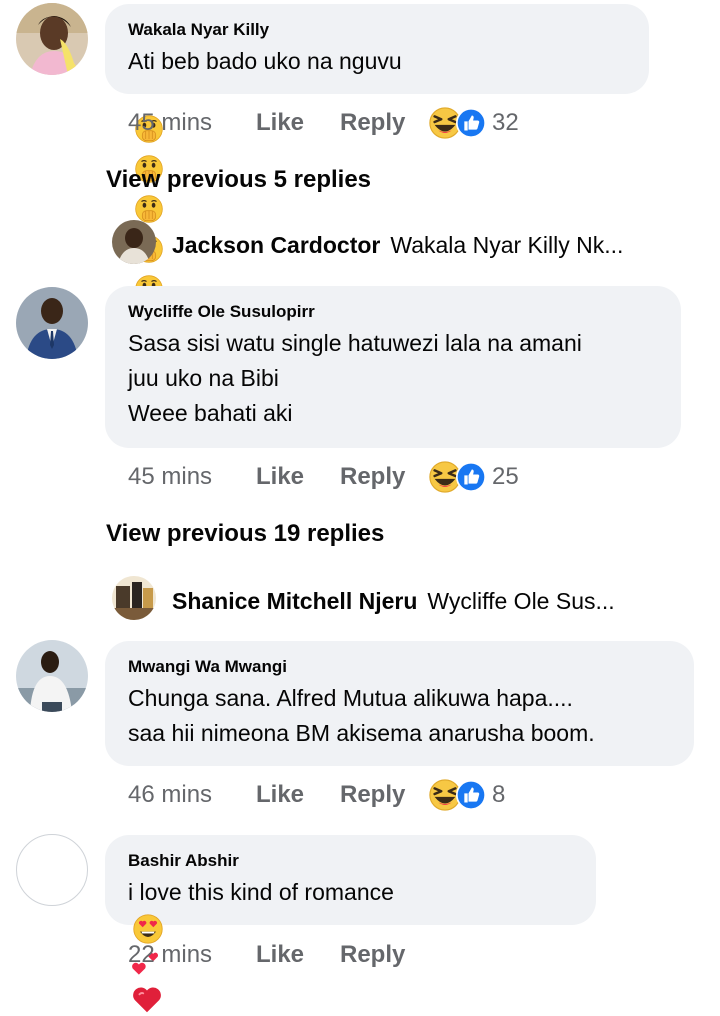 The width and height of the screenshot is (720, 1016). Describe the element at coordinates (505, 476) in the screenshot. I see `reaction-count: 25` at that location.